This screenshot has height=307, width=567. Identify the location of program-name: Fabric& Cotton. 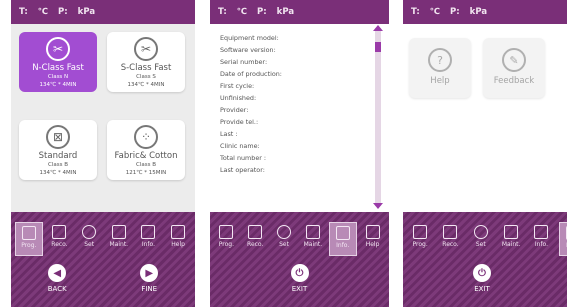
(146, 156).